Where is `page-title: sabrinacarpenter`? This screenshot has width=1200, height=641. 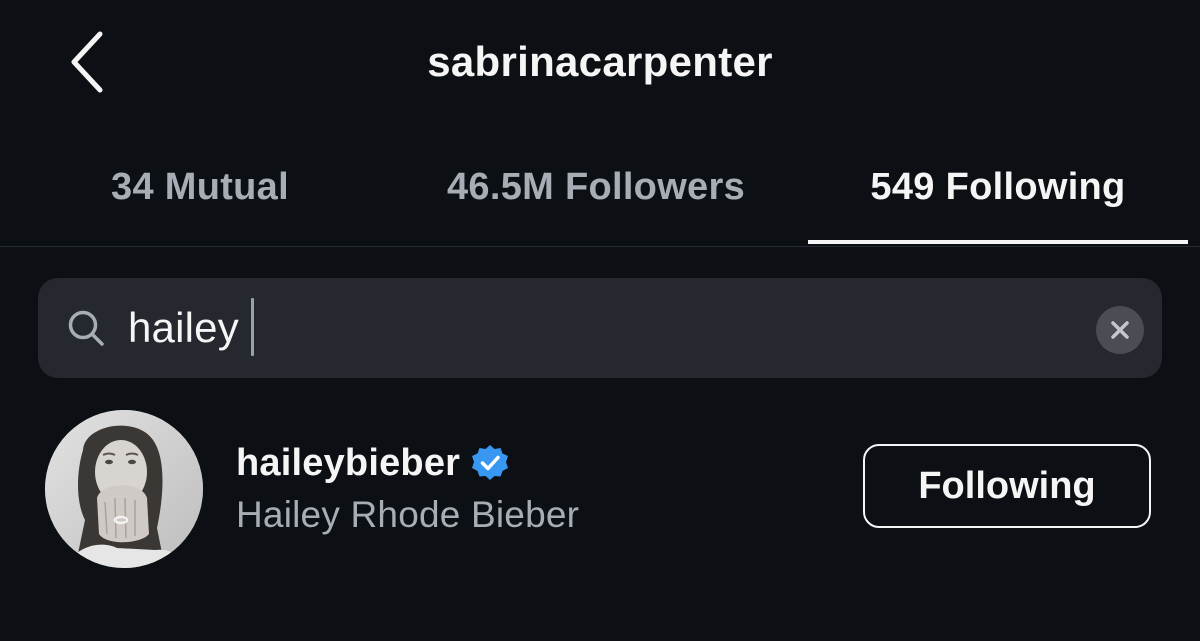 page-title: sabrinacarpenter is located at coordinates (600, 61).